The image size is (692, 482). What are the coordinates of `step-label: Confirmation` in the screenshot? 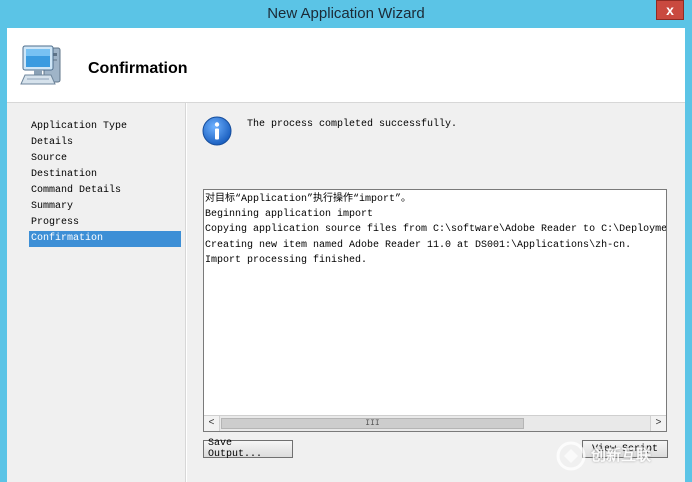 It's located at (67, 238).